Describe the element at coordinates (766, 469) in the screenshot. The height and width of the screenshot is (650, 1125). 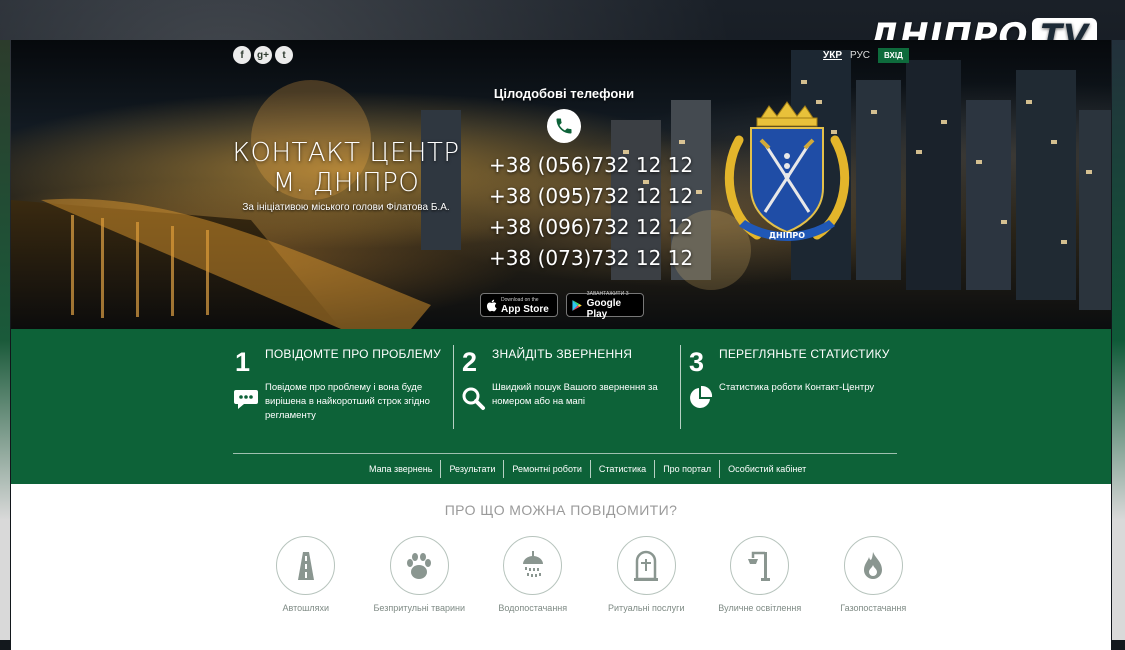
I see `nav-link-account: Особистий кабінет` at that location.